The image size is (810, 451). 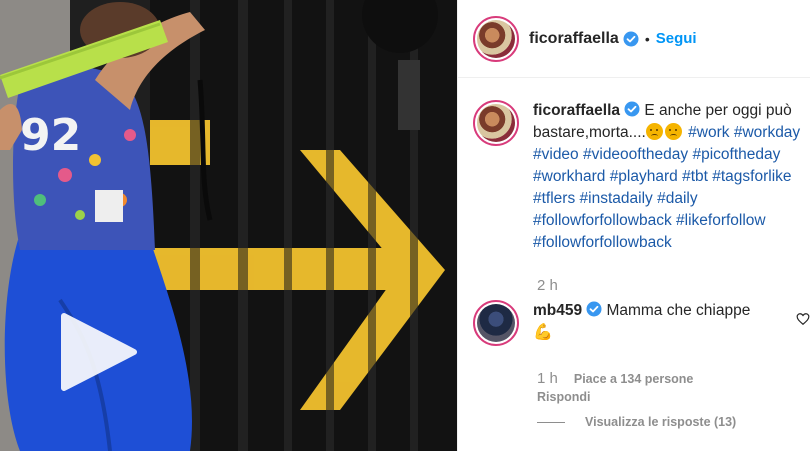 What do you see at coordinates (695, 176) in the screenshot?
I see `hashtag-link: #tbt` at bounding box center [695, 176].